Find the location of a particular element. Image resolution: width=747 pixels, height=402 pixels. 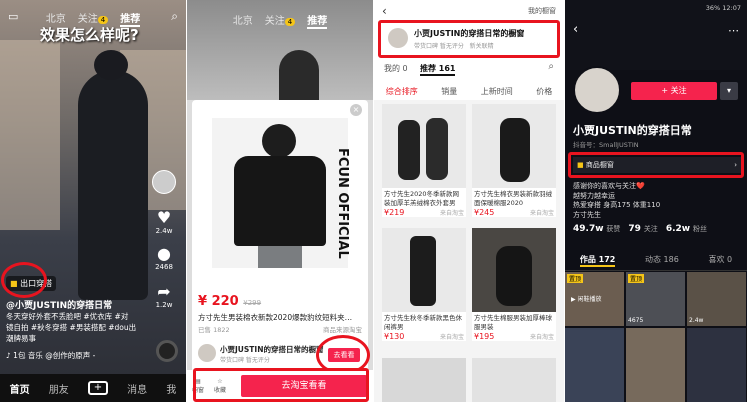

share-button: ➦ 1.2w is located at coordinates (164, 295).